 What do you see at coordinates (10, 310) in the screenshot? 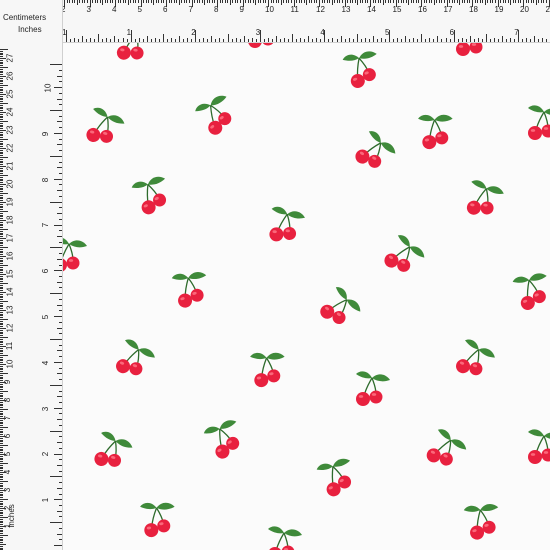
I see `left-cm-number: 13` at bounding box center [10, 310].